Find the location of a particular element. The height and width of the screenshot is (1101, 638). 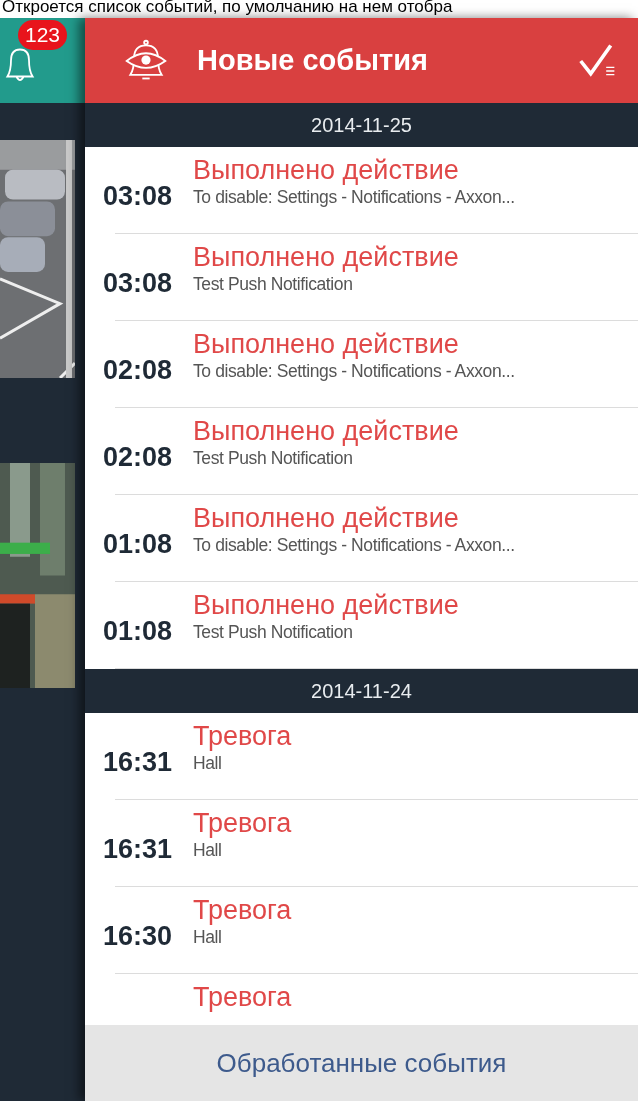

date-header: 2014-11-24 is located at coordinates (361, 691).